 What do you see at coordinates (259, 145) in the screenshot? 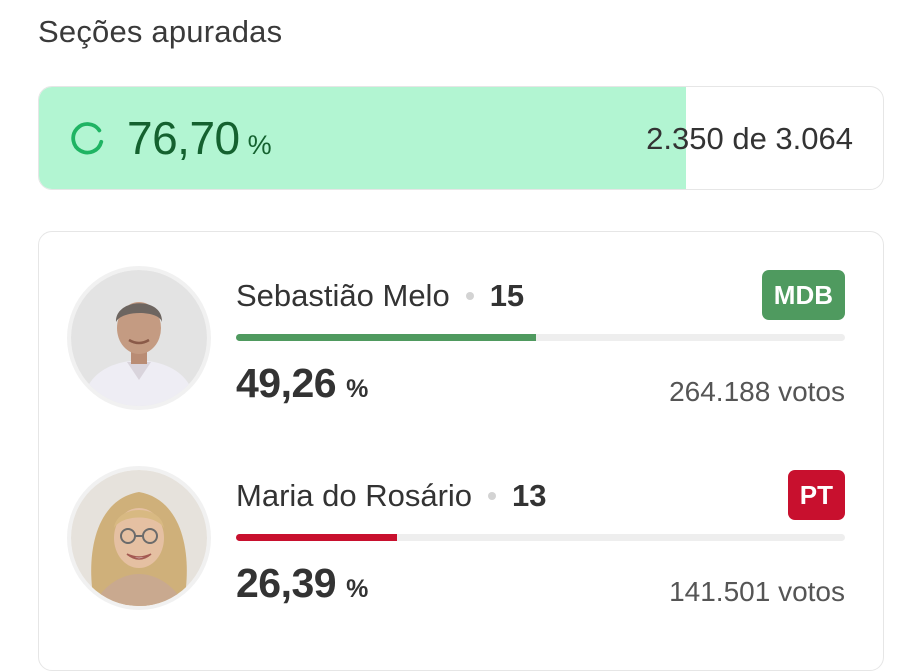
I see `apuracao-percent-sign: %` at bounding box center [259, 145].